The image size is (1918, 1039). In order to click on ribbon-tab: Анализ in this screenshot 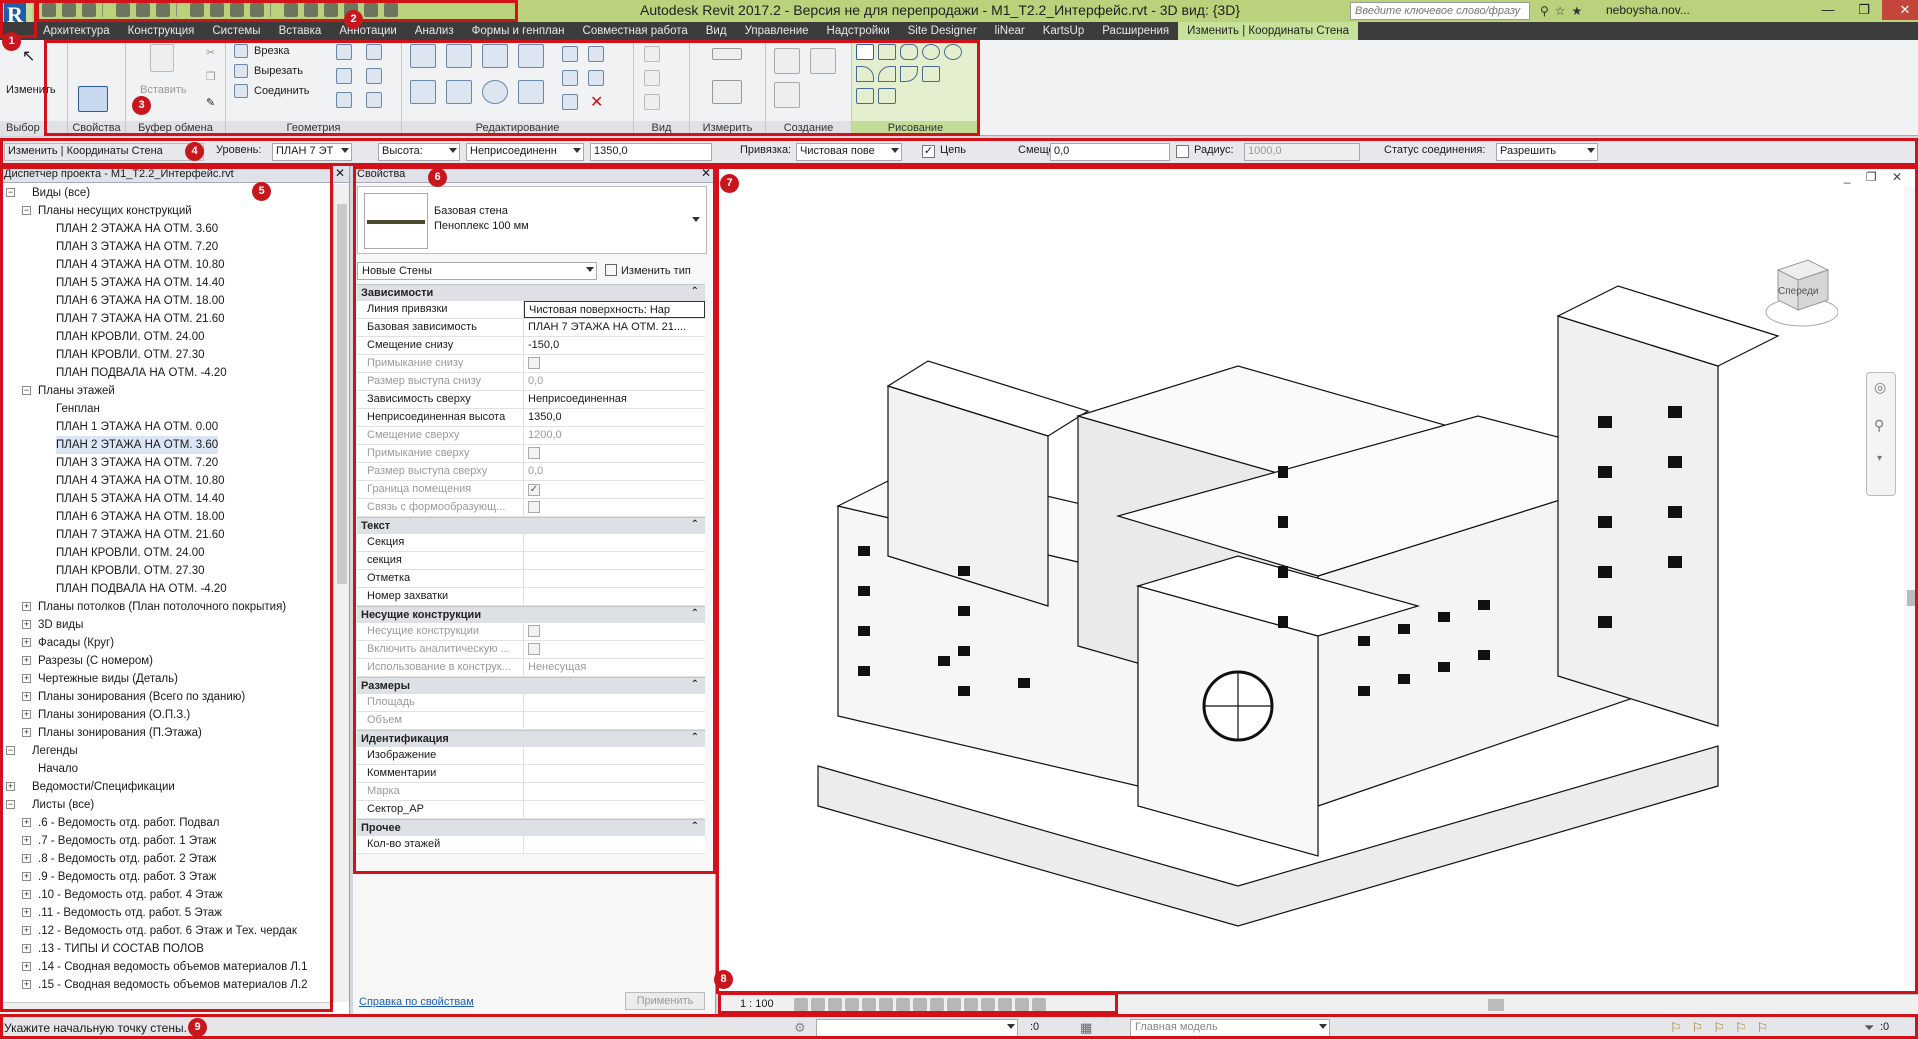, I will do `click(434, 31)`.